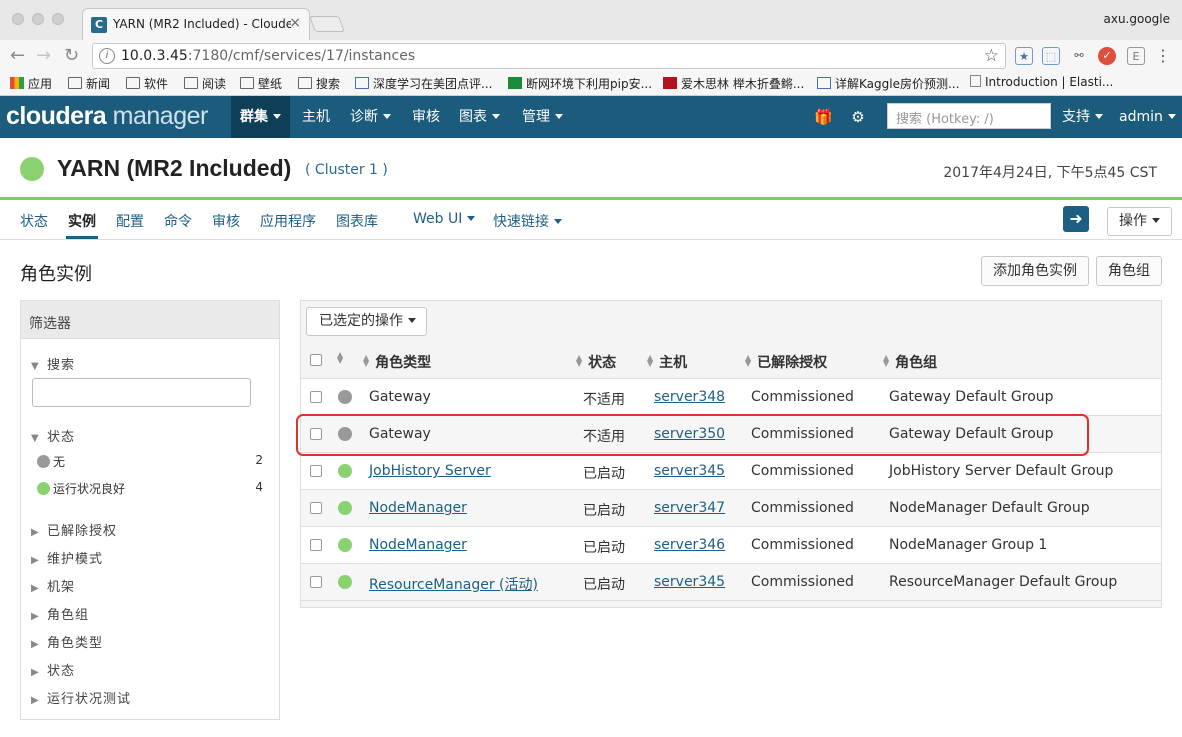 The height and width of the screenshot is (737, 1182). I want to click on nav-diagnostics: 诊断, so click(370, 117).